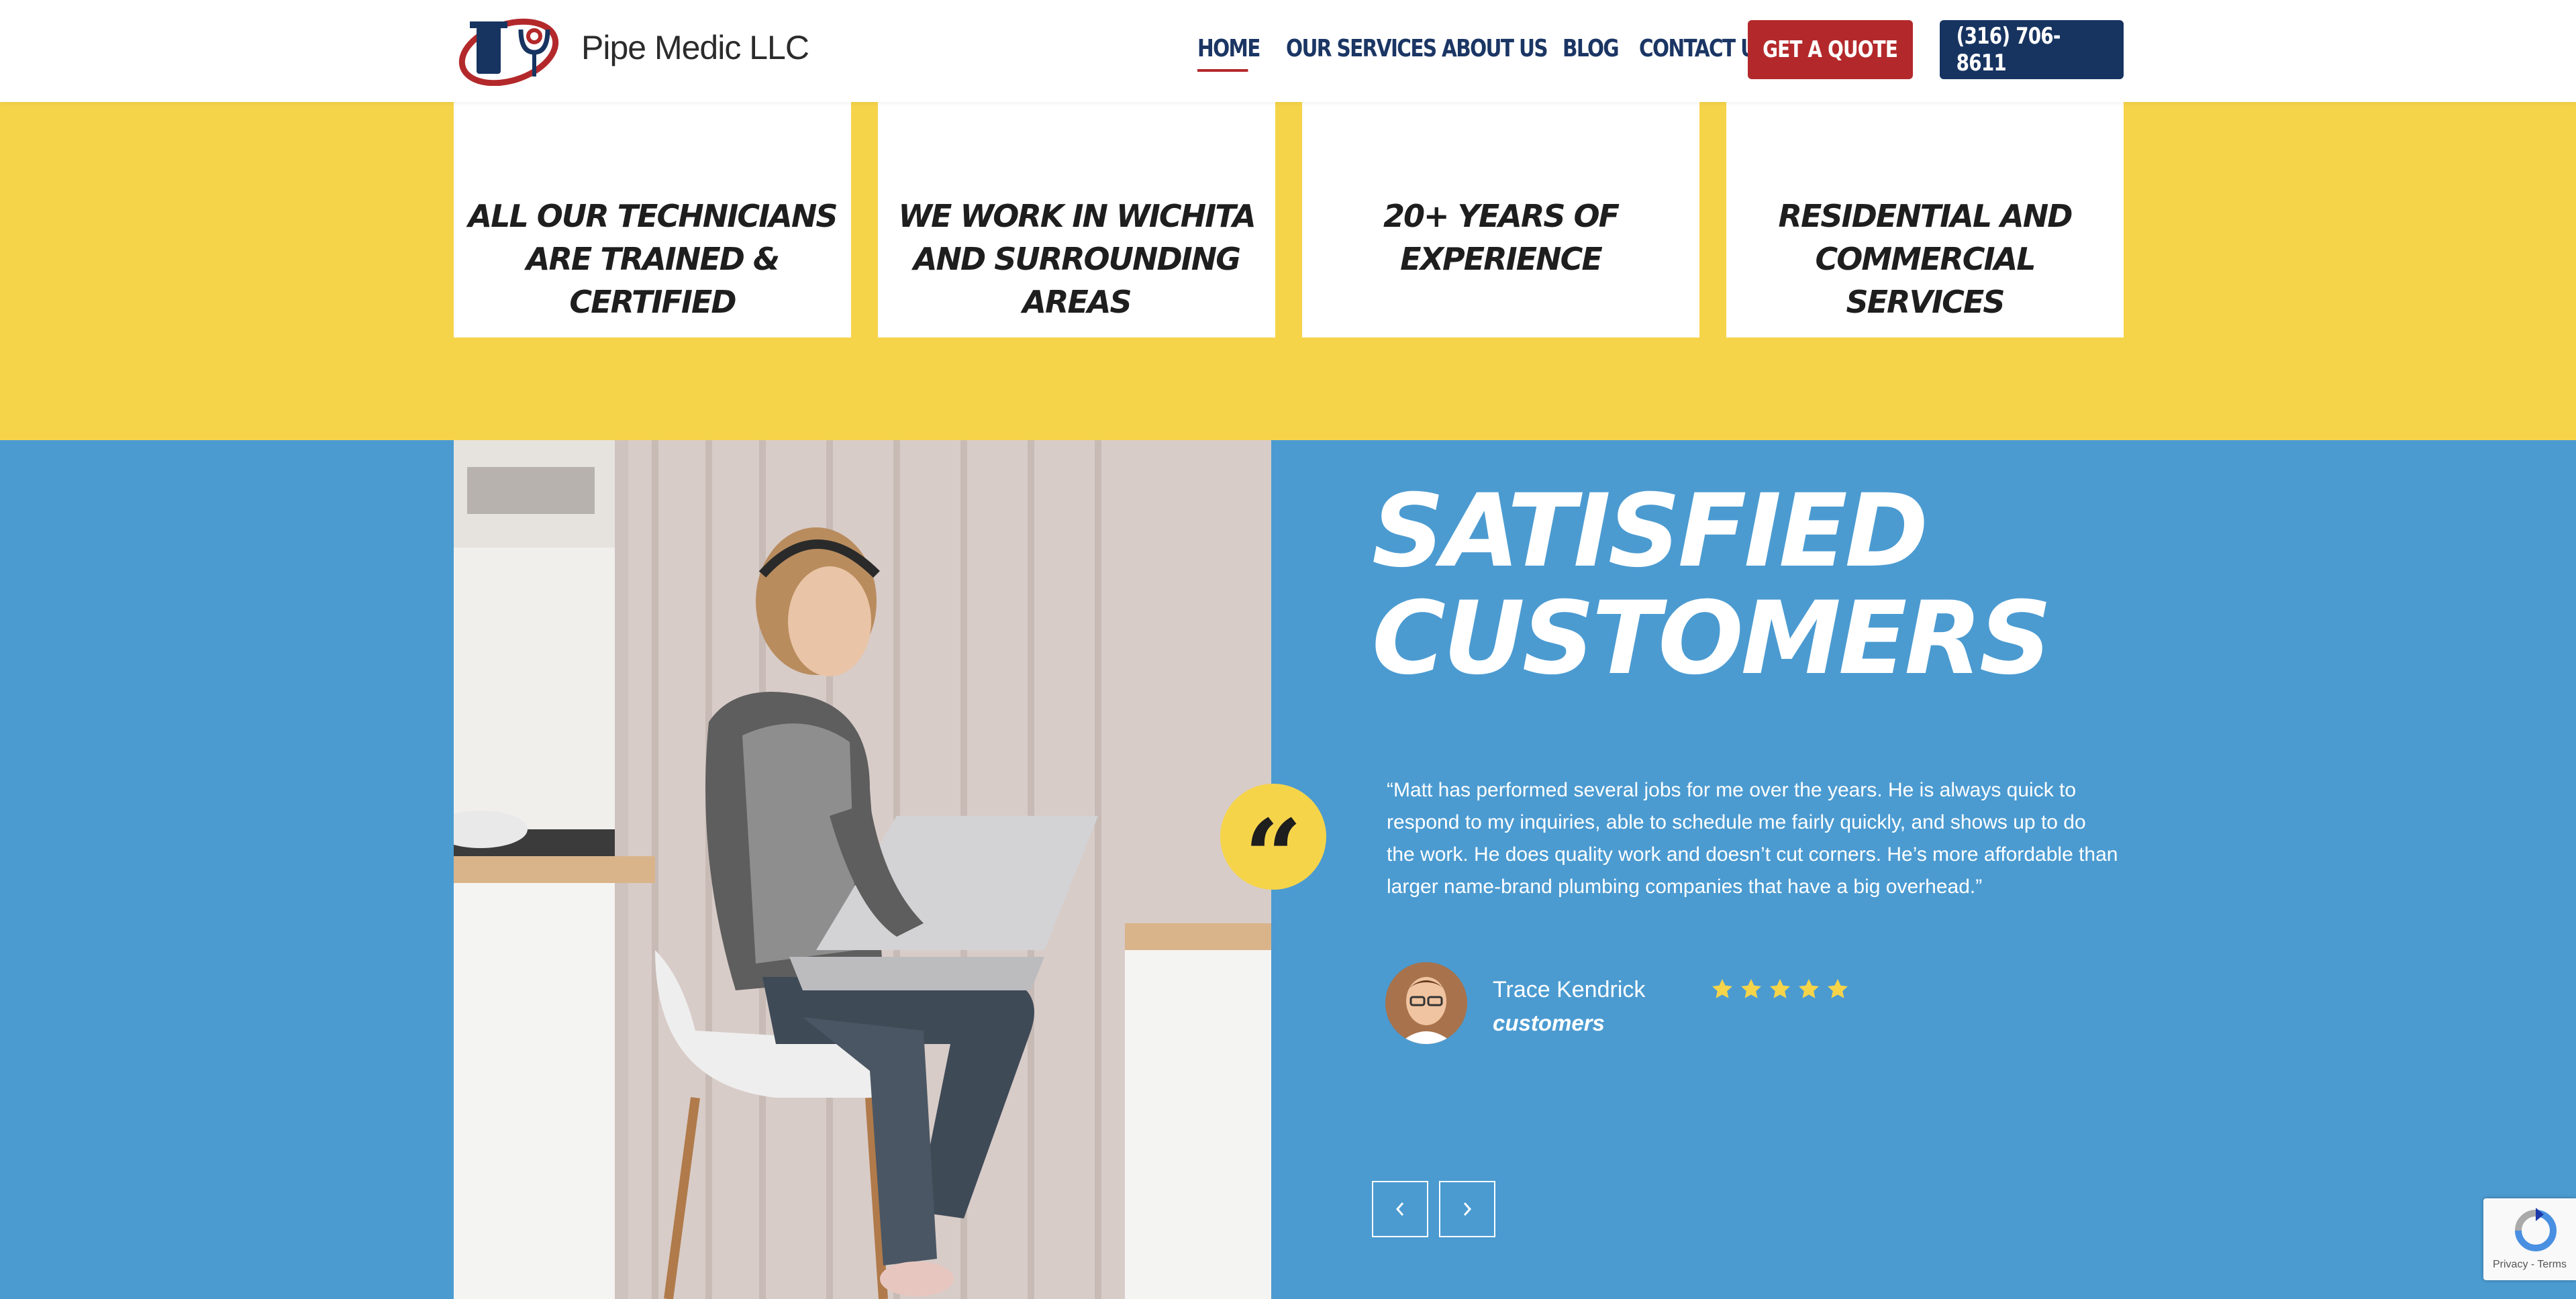 This screenshot has height=1299, width=2576. I want to click on phone-button: (316) 706-8611, so click(2032, 50).